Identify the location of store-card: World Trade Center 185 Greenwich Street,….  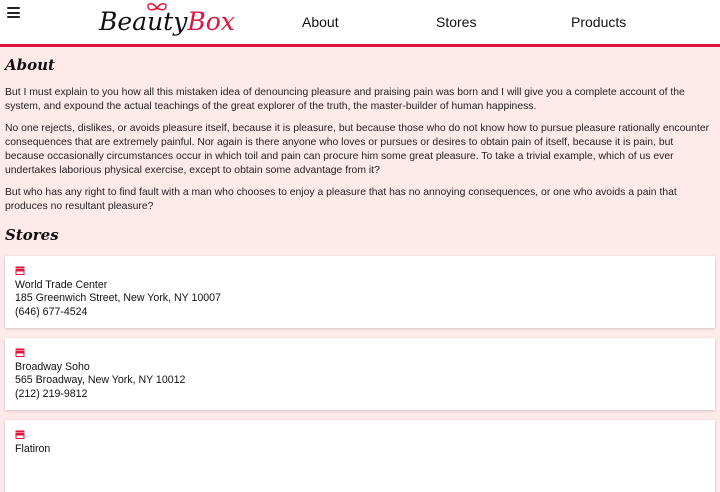
(360, 291).